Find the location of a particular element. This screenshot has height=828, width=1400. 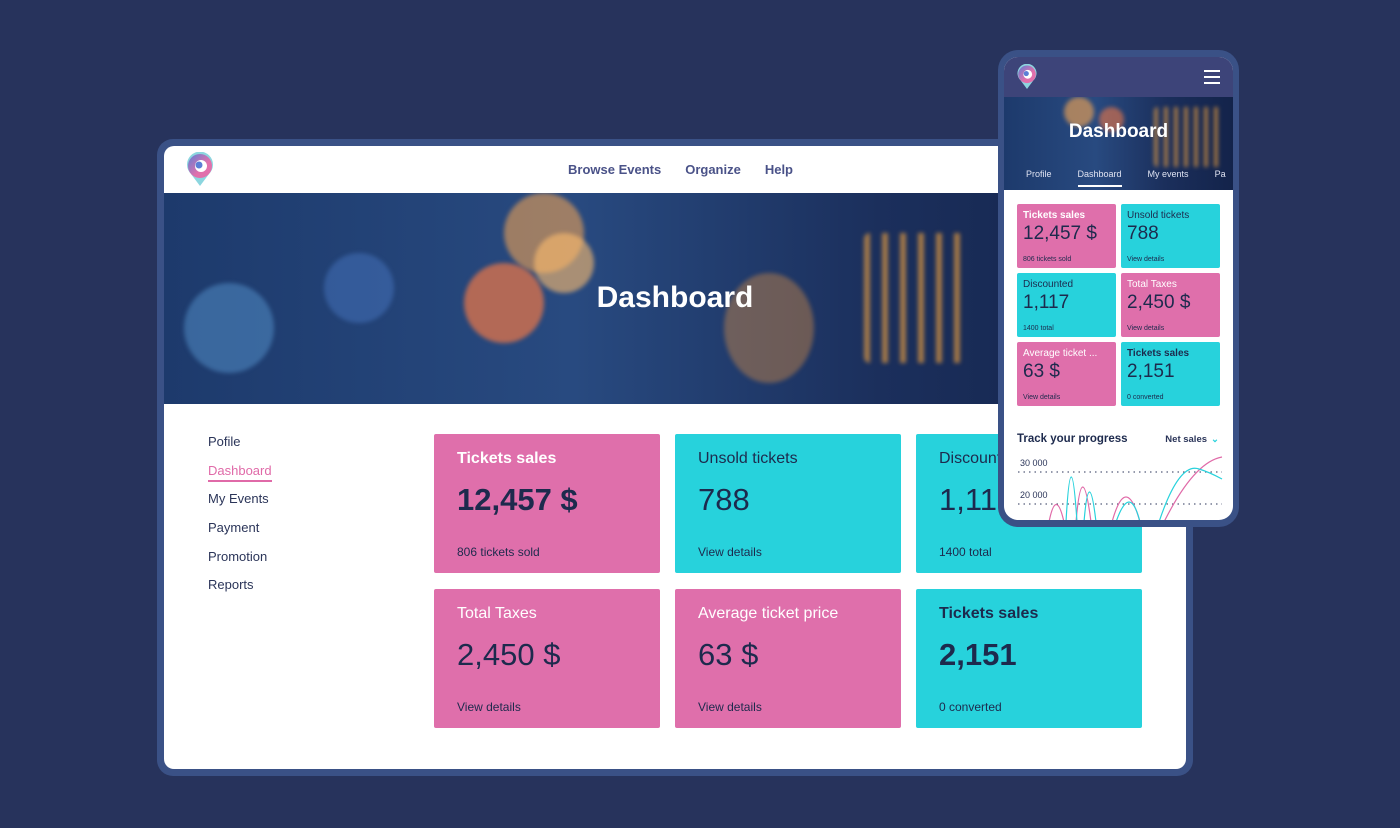

mobile-tabs: Profile Dashboard My events Pa is located at coordinates (1129, 178).